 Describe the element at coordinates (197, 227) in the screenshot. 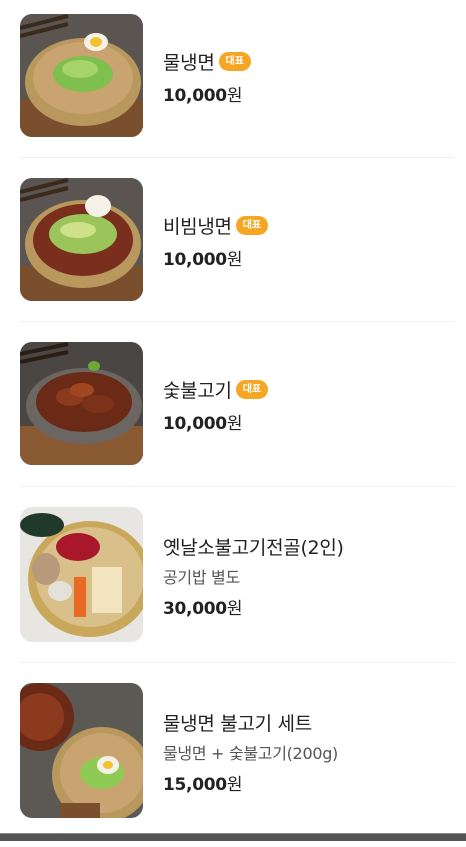

I see `menu-item-name: 비빔냉면` at that location.